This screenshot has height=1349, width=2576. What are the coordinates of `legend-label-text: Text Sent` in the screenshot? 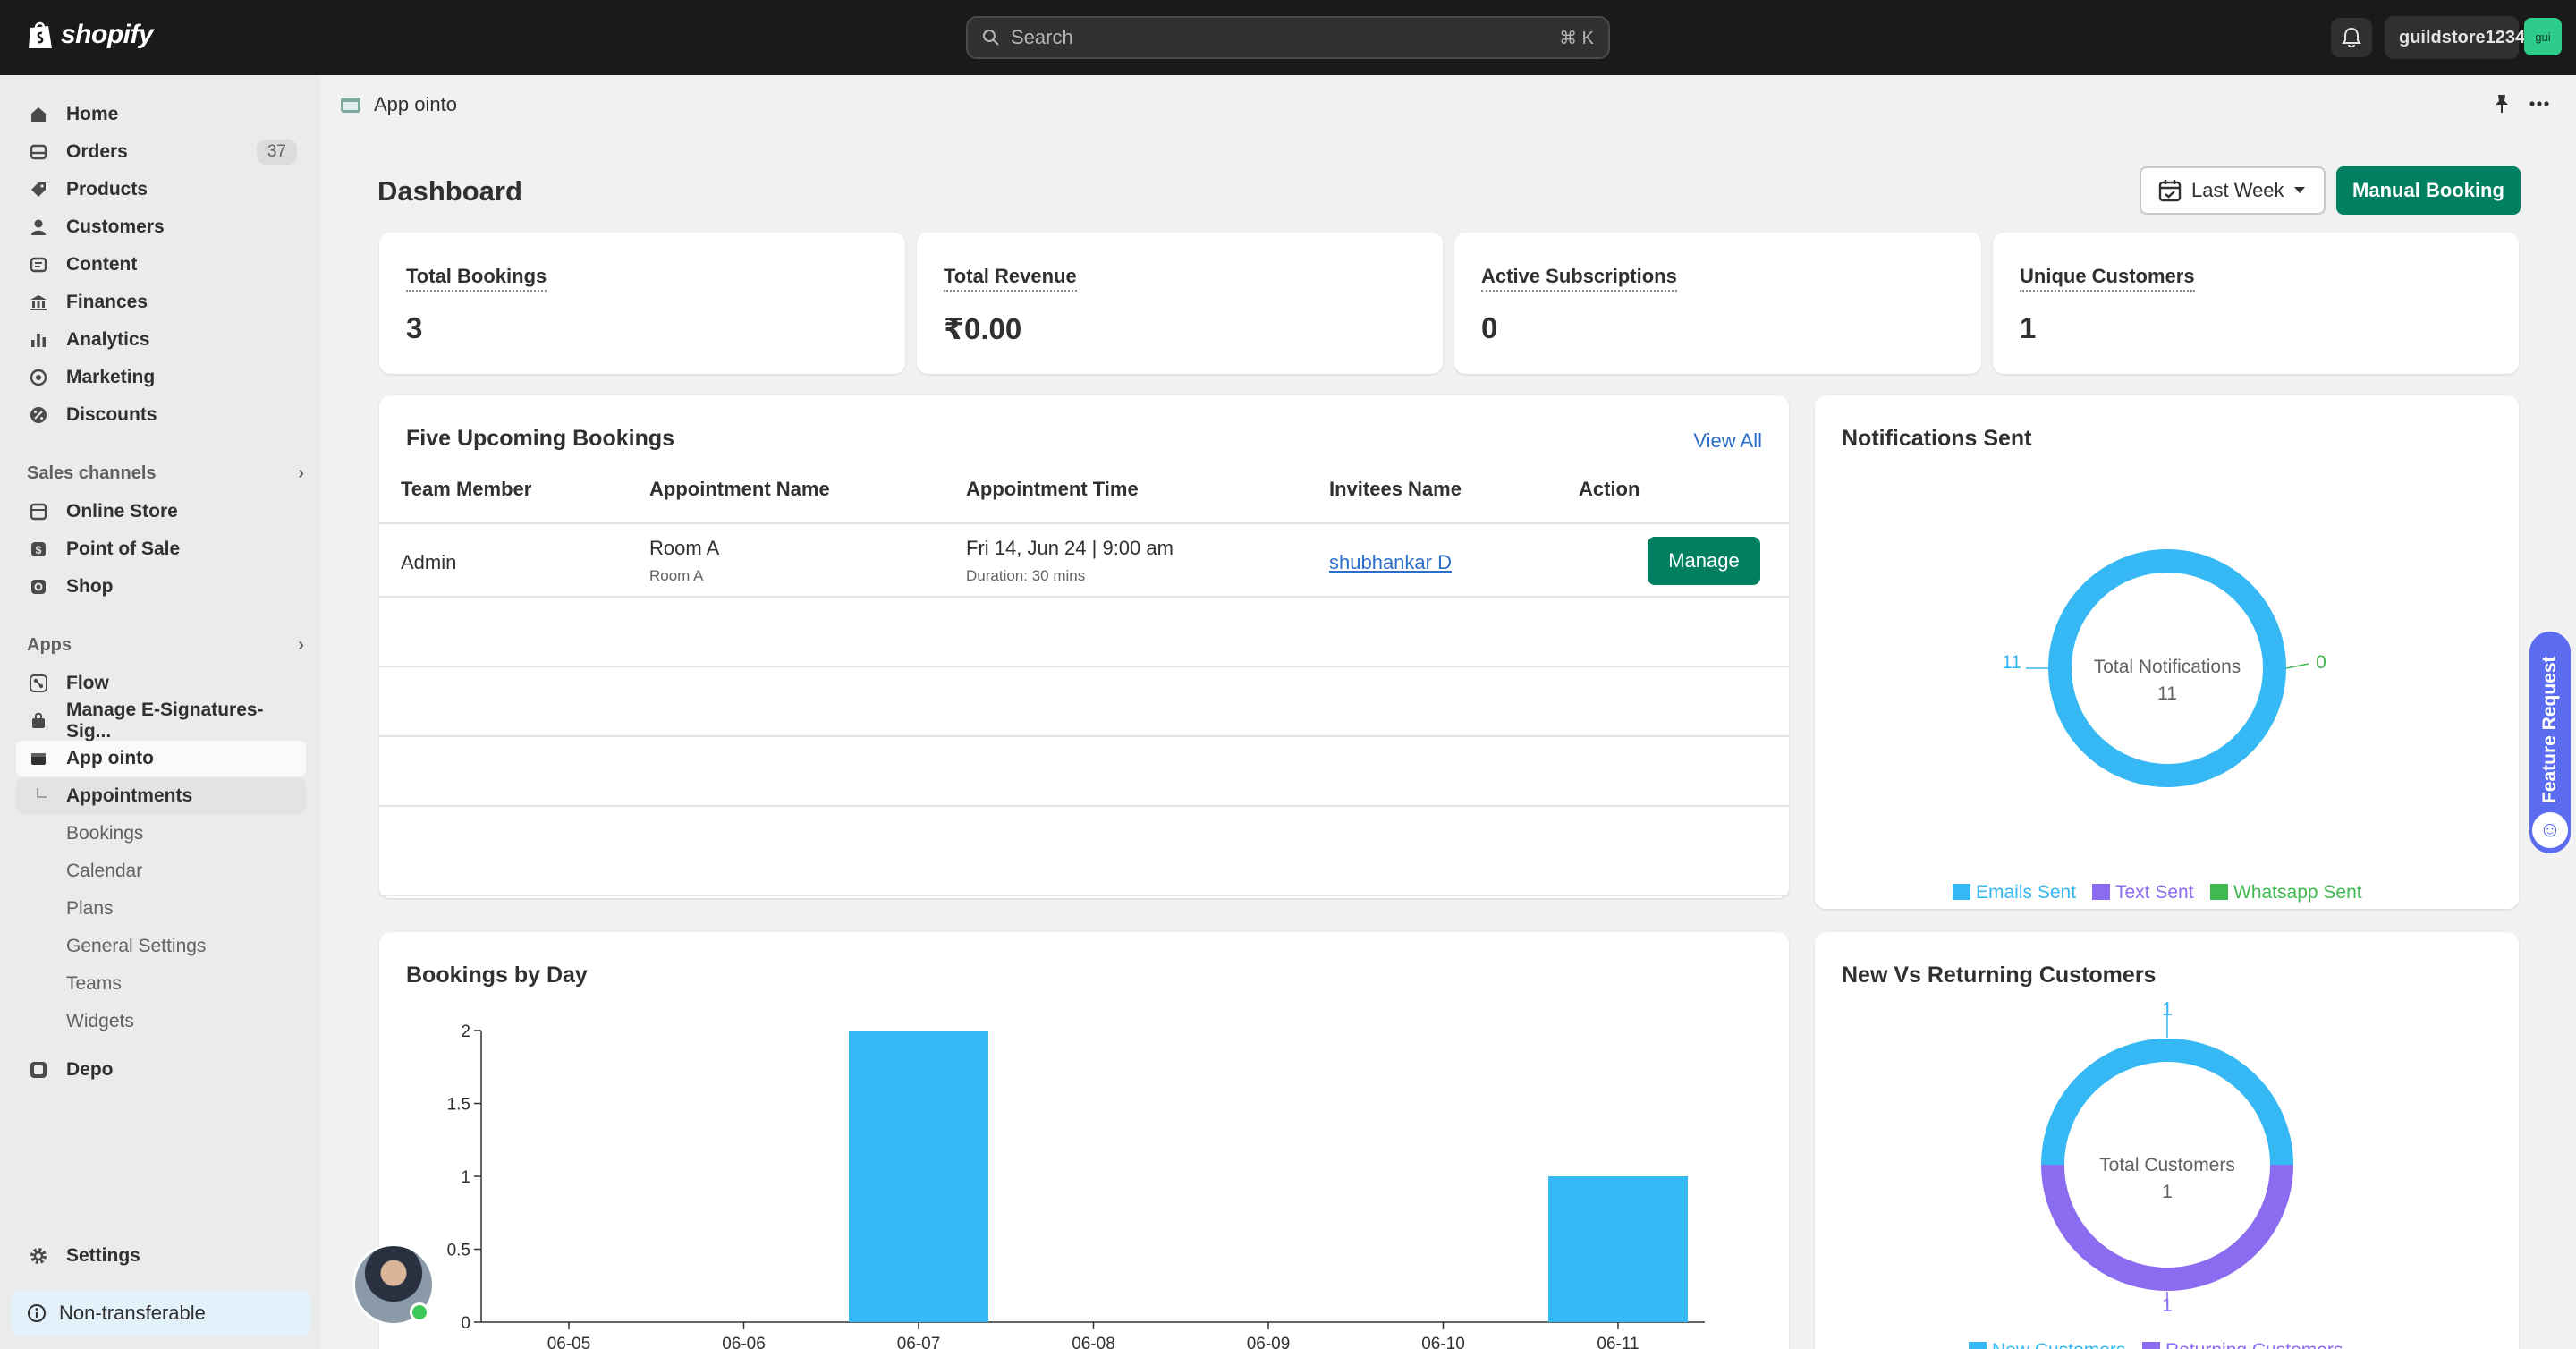 It's located at (2154, 892).